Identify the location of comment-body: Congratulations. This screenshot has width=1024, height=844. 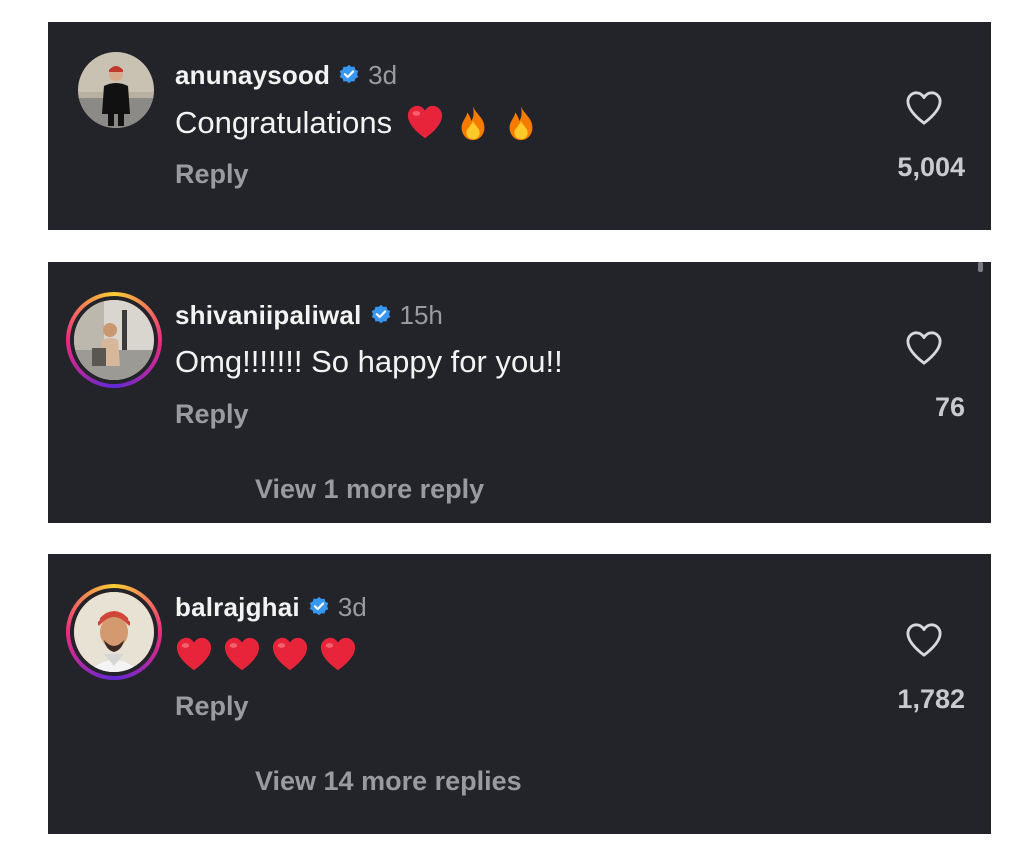
(284, 122).